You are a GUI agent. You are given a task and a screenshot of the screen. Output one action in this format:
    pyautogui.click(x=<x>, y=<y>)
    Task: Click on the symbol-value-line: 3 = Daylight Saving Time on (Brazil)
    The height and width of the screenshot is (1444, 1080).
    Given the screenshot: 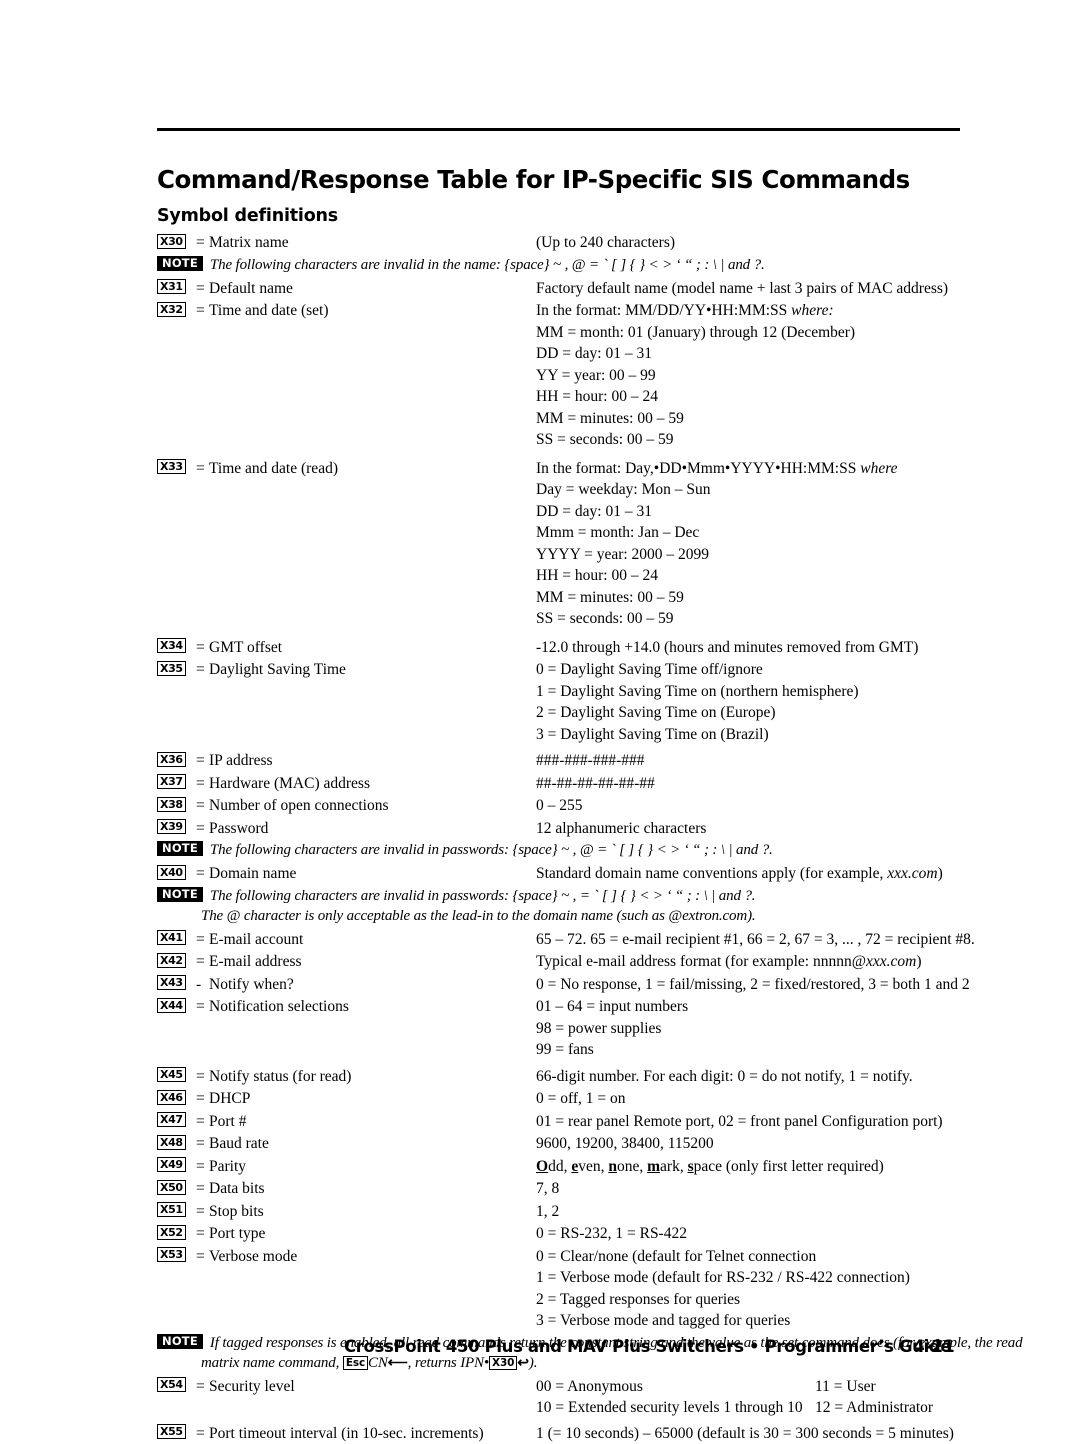 What is the action you would take?
    pyautogui.click(x=697, y=735)
    